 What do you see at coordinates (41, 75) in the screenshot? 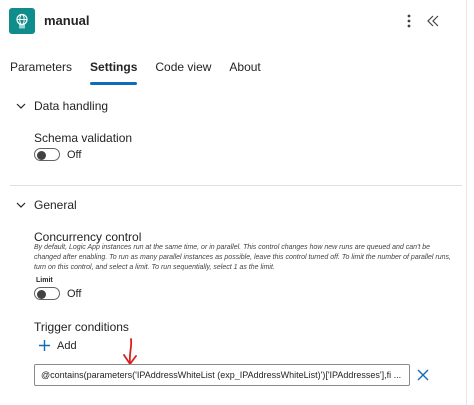
I see `tab-parameters: Parameters` at bounding box center [41, 75].